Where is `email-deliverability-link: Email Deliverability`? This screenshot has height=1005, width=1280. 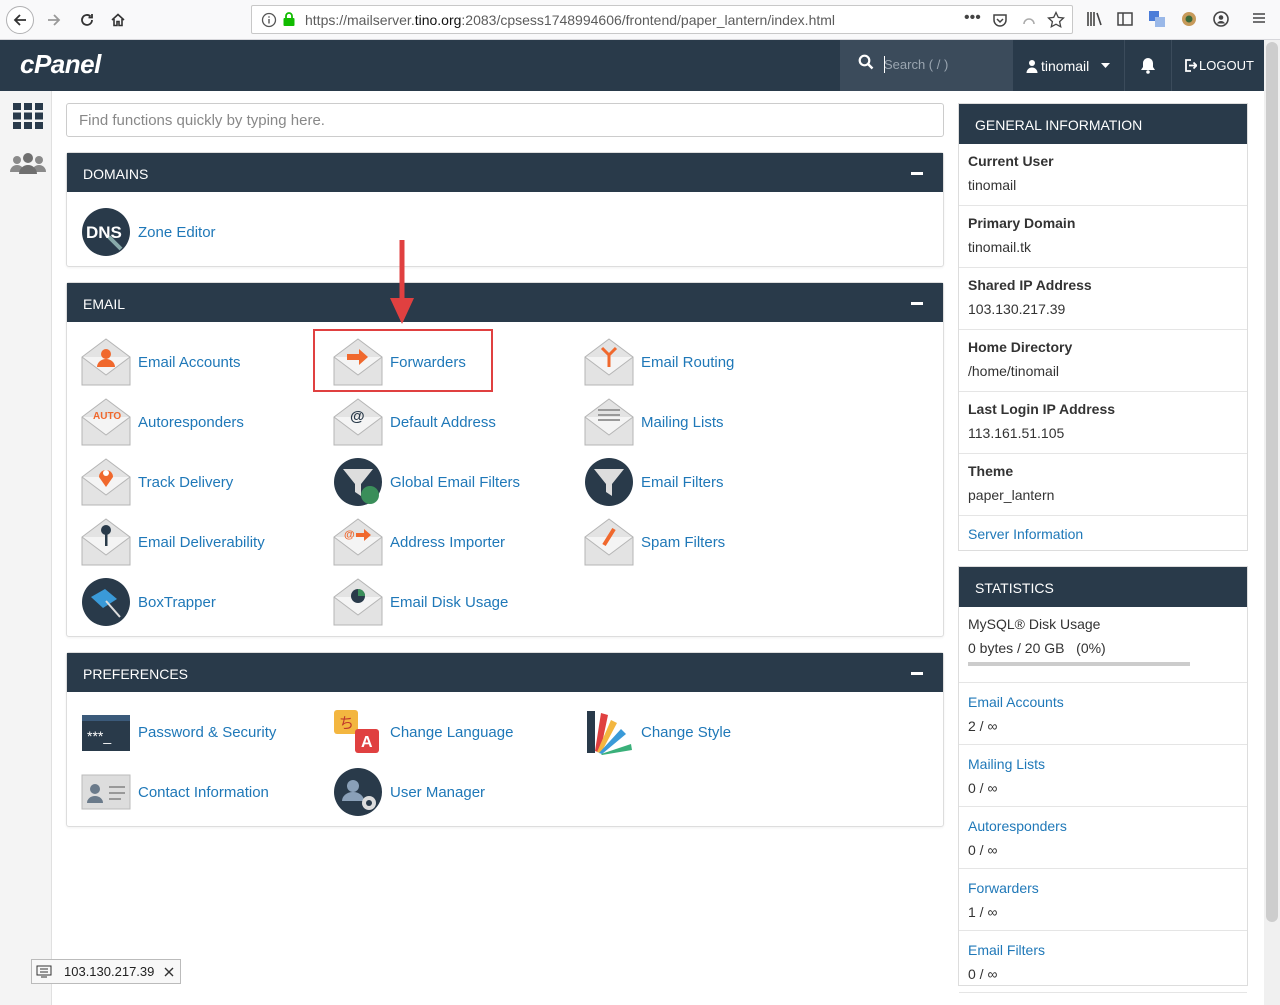 email-deliverability-link: Email Deliverability is located at coordinates (173, 542).